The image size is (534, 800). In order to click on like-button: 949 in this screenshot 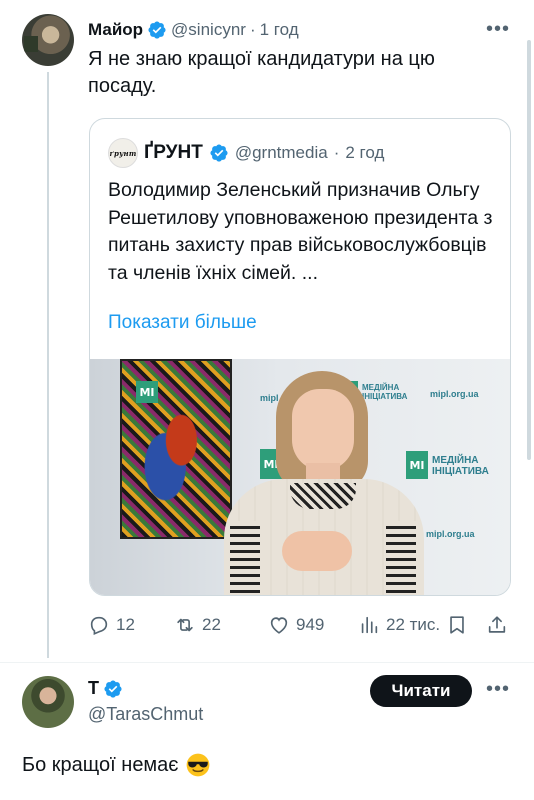, I will do `click(296, 625)`.